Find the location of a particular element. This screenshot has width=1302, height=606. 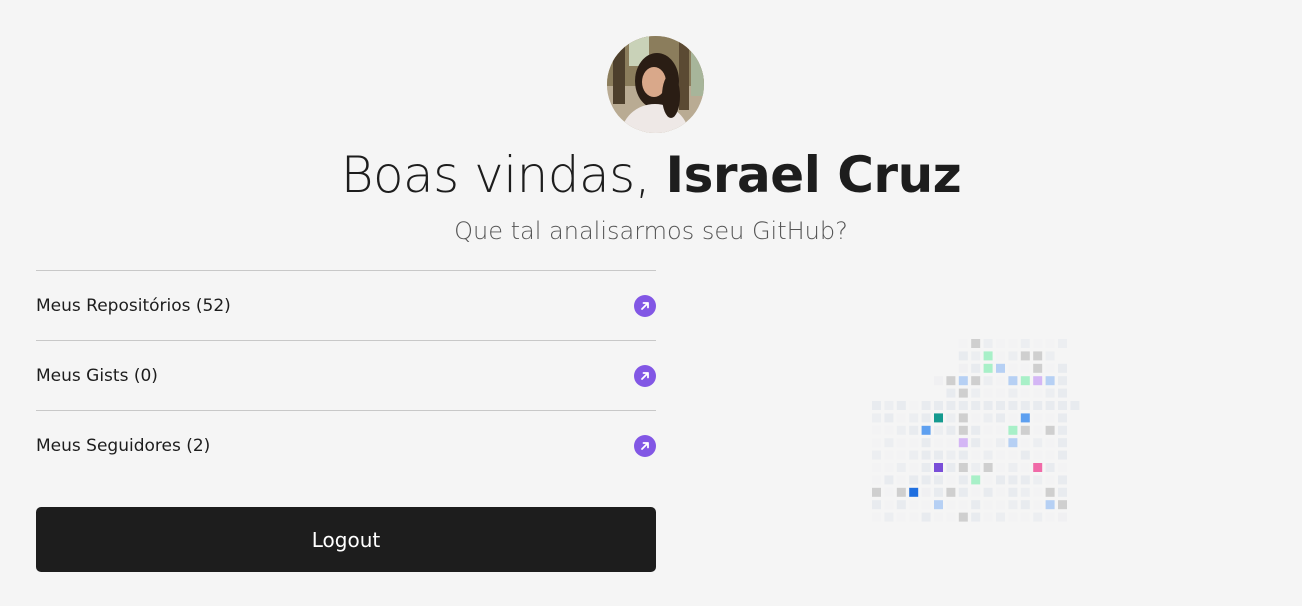

menu-item-gists: Meus Gists (0) is located at coordinates (346, 376).